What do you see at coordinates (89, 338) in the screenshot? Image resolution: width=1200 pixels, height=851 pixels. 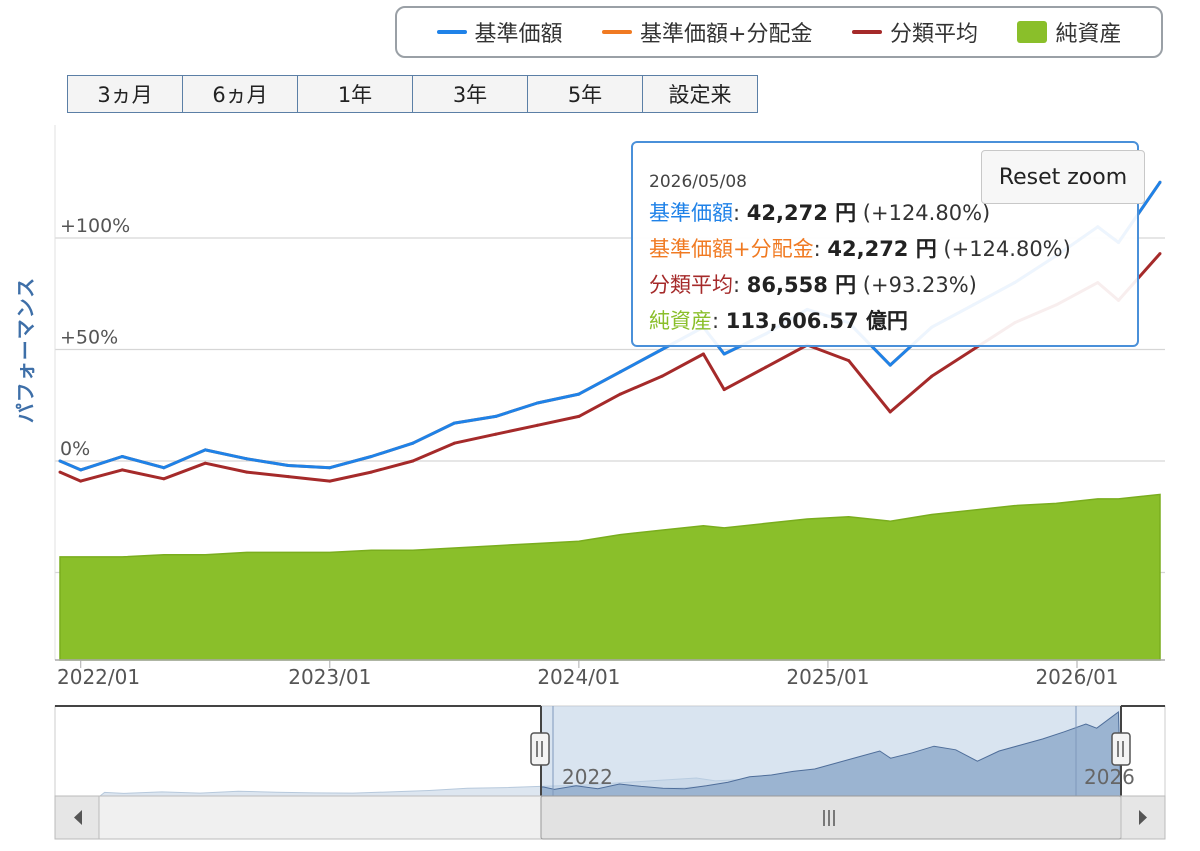 I see `y-tick-label: +50%` at bounding box center [89, 338].